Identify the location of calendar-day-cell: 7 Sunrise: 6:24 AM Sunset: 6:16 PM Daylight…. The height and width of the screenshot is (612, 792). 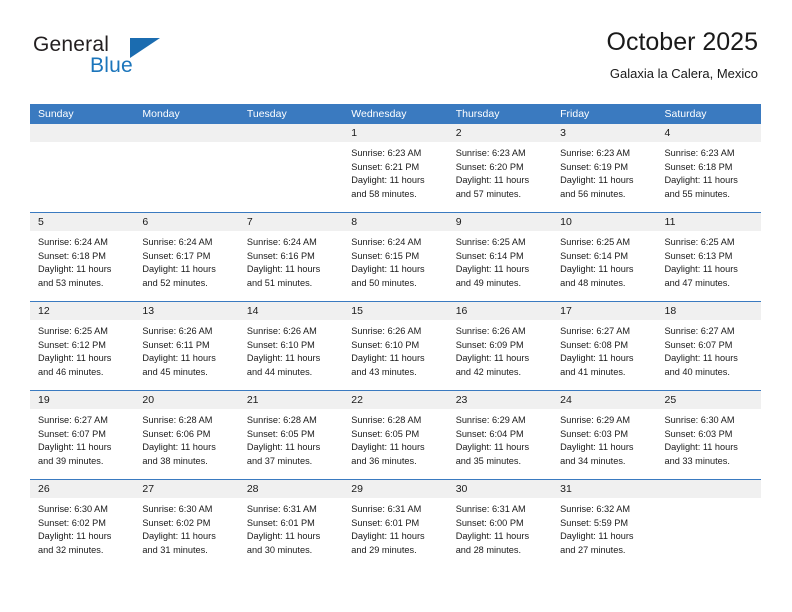
(291, 257).